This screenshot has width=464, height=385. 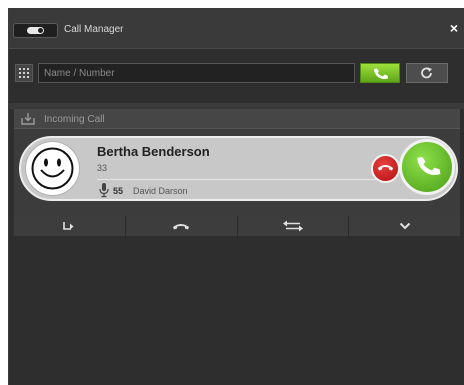 What do you see at coordinates (237, 119) in the screenshot?
I see `incoming-call-header: Incoming Call` at bounding box center [237, 119].